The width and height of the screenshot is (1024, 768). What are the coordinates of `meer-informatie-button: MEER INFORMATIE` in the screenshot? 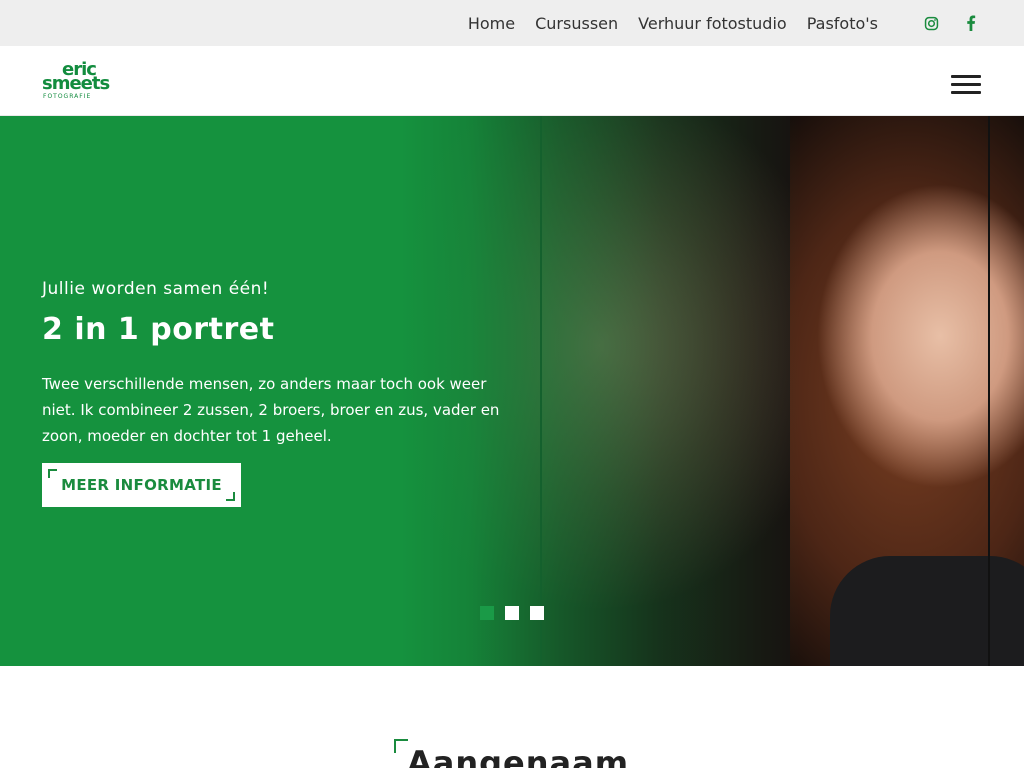 It's located at (141, 485).